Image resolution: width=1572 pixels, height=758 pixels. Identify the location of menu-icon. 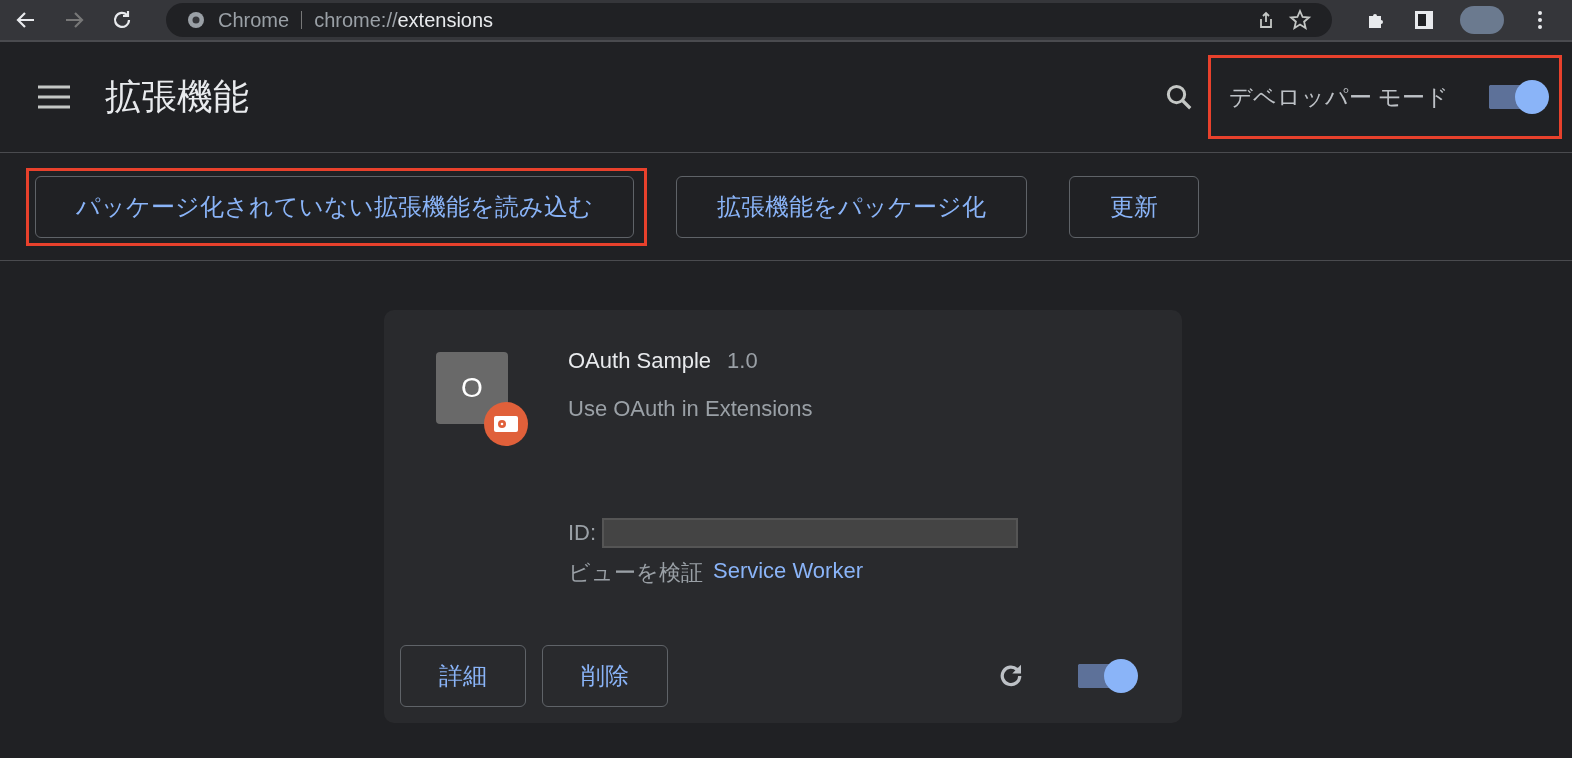
(54, 97).